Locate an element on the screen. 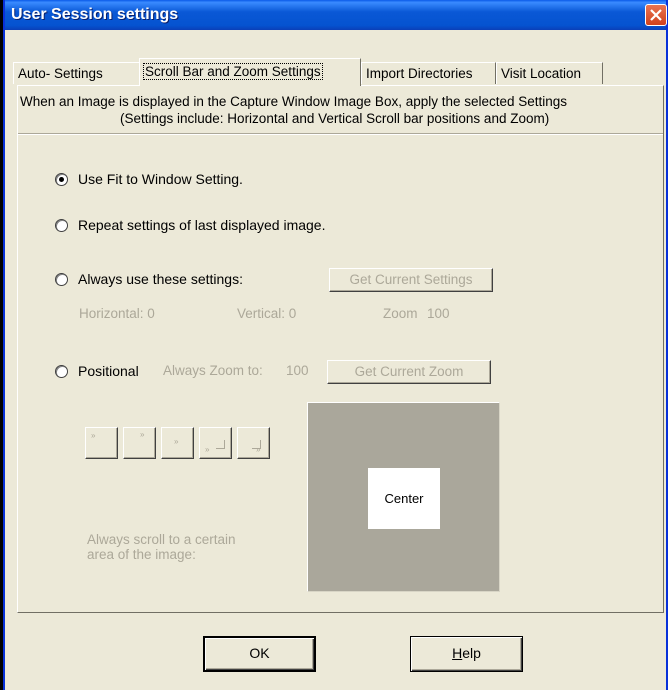 This screenshot has height=690, width=668. scroll-hint-line-1: Always scroll to a certain is located at coordinates (161, 539).